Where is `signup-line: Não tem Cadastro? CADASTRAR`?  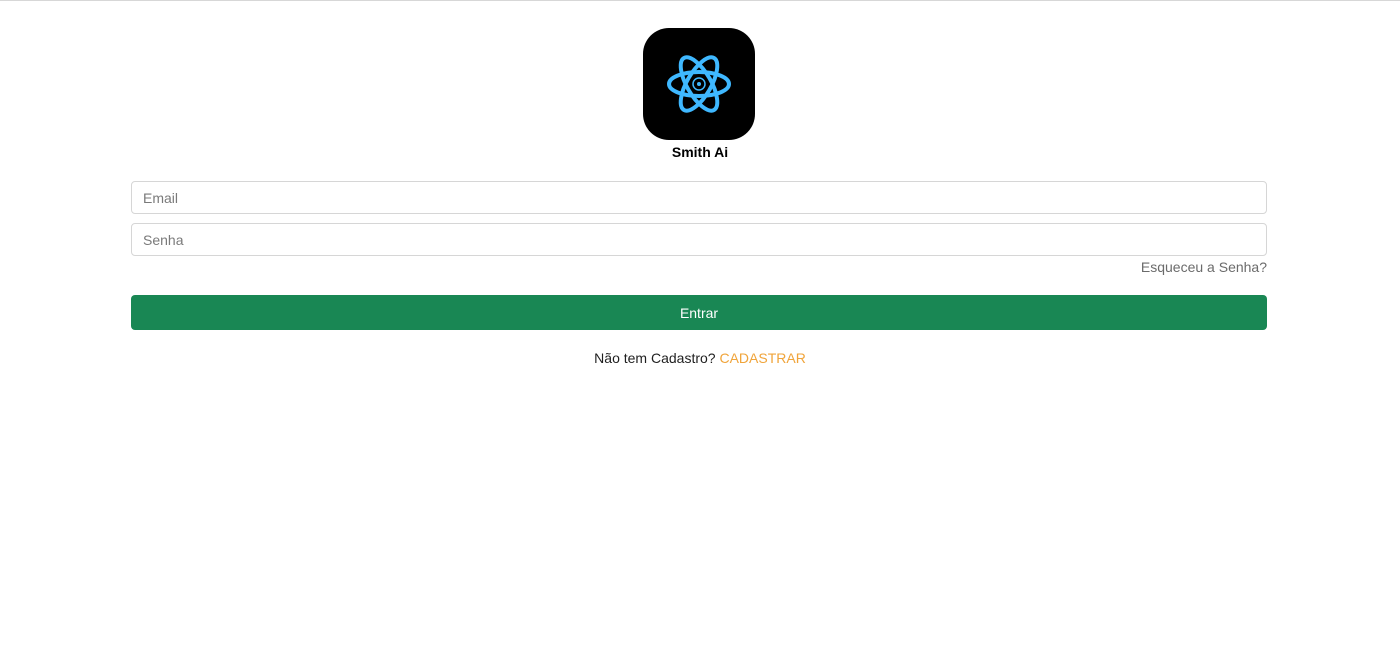
signup-line: Não tem Cadastro? CADASTRAR is located at coordinates (700, 358).